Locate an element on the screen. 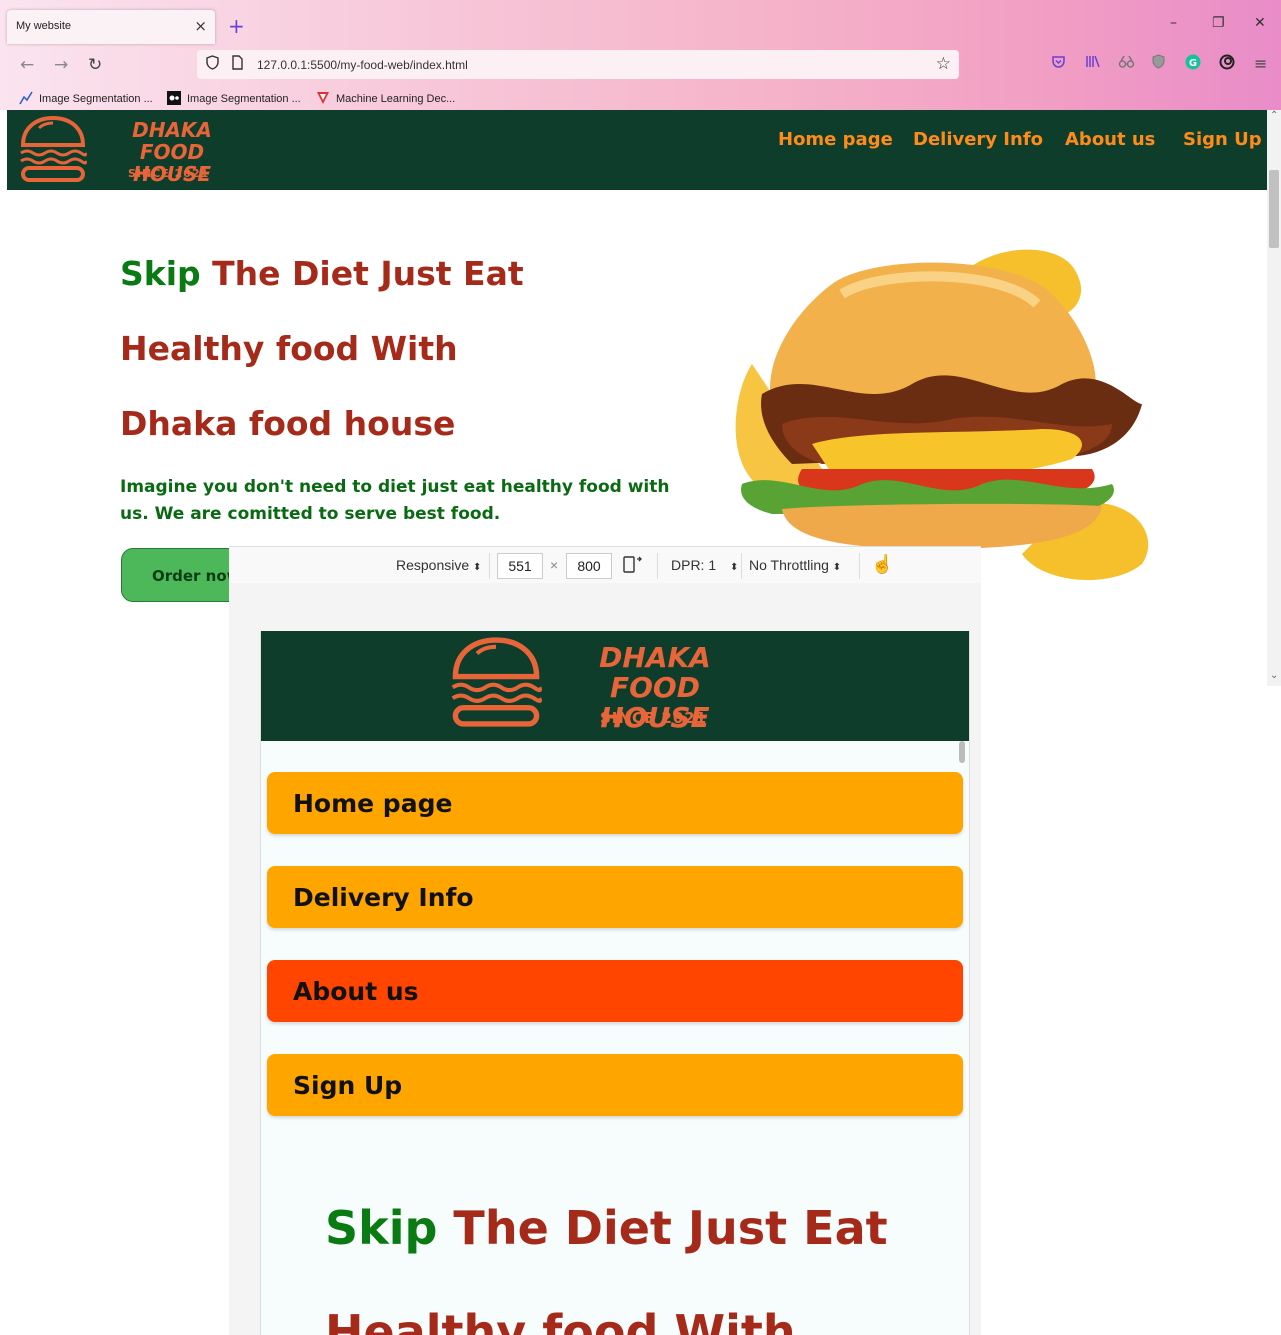 The width and height of the screenshot is (1281, 1335). reload-icon: ↻ is located at coordinates (95, 65).